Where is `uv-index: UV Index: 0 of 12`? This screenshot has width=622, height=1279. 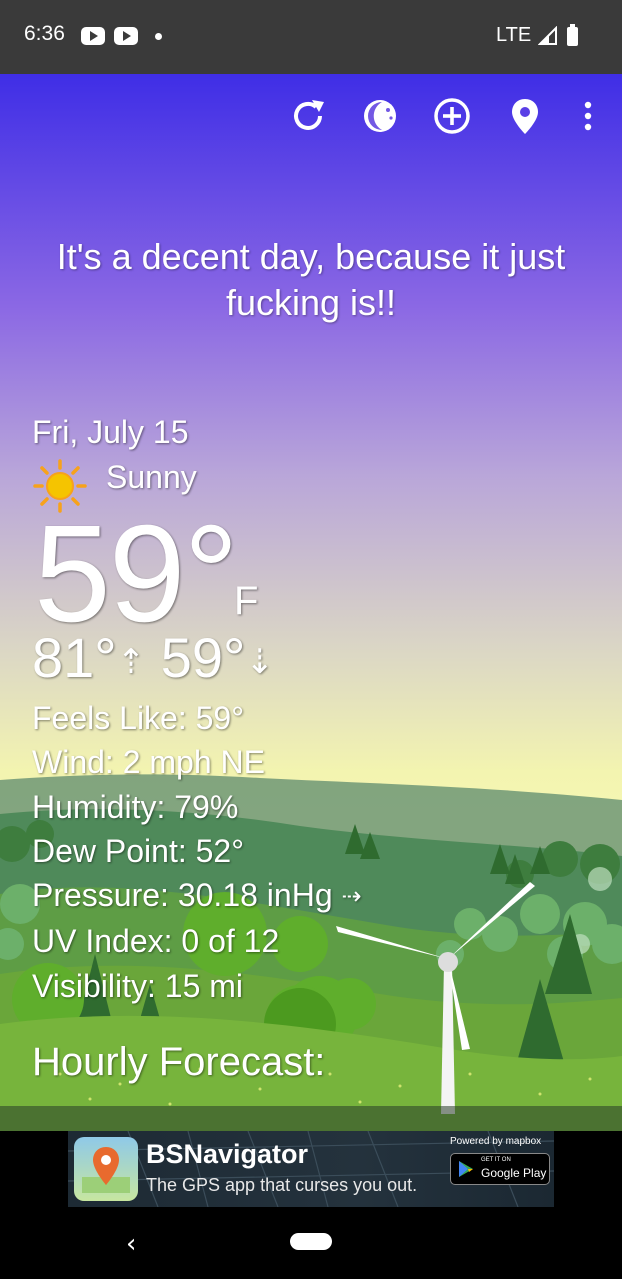 uv-index: UV Index: 0 of 12 is located at coordinates (156, 941).